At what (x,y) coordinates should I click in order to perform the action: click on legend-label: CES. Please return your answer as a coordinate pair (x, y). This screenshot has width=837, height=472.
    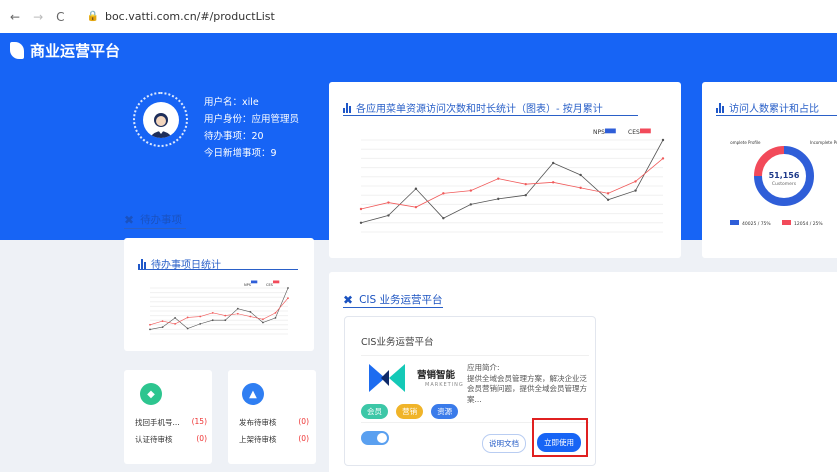
    Looking at the image, I should click on (634, 132).